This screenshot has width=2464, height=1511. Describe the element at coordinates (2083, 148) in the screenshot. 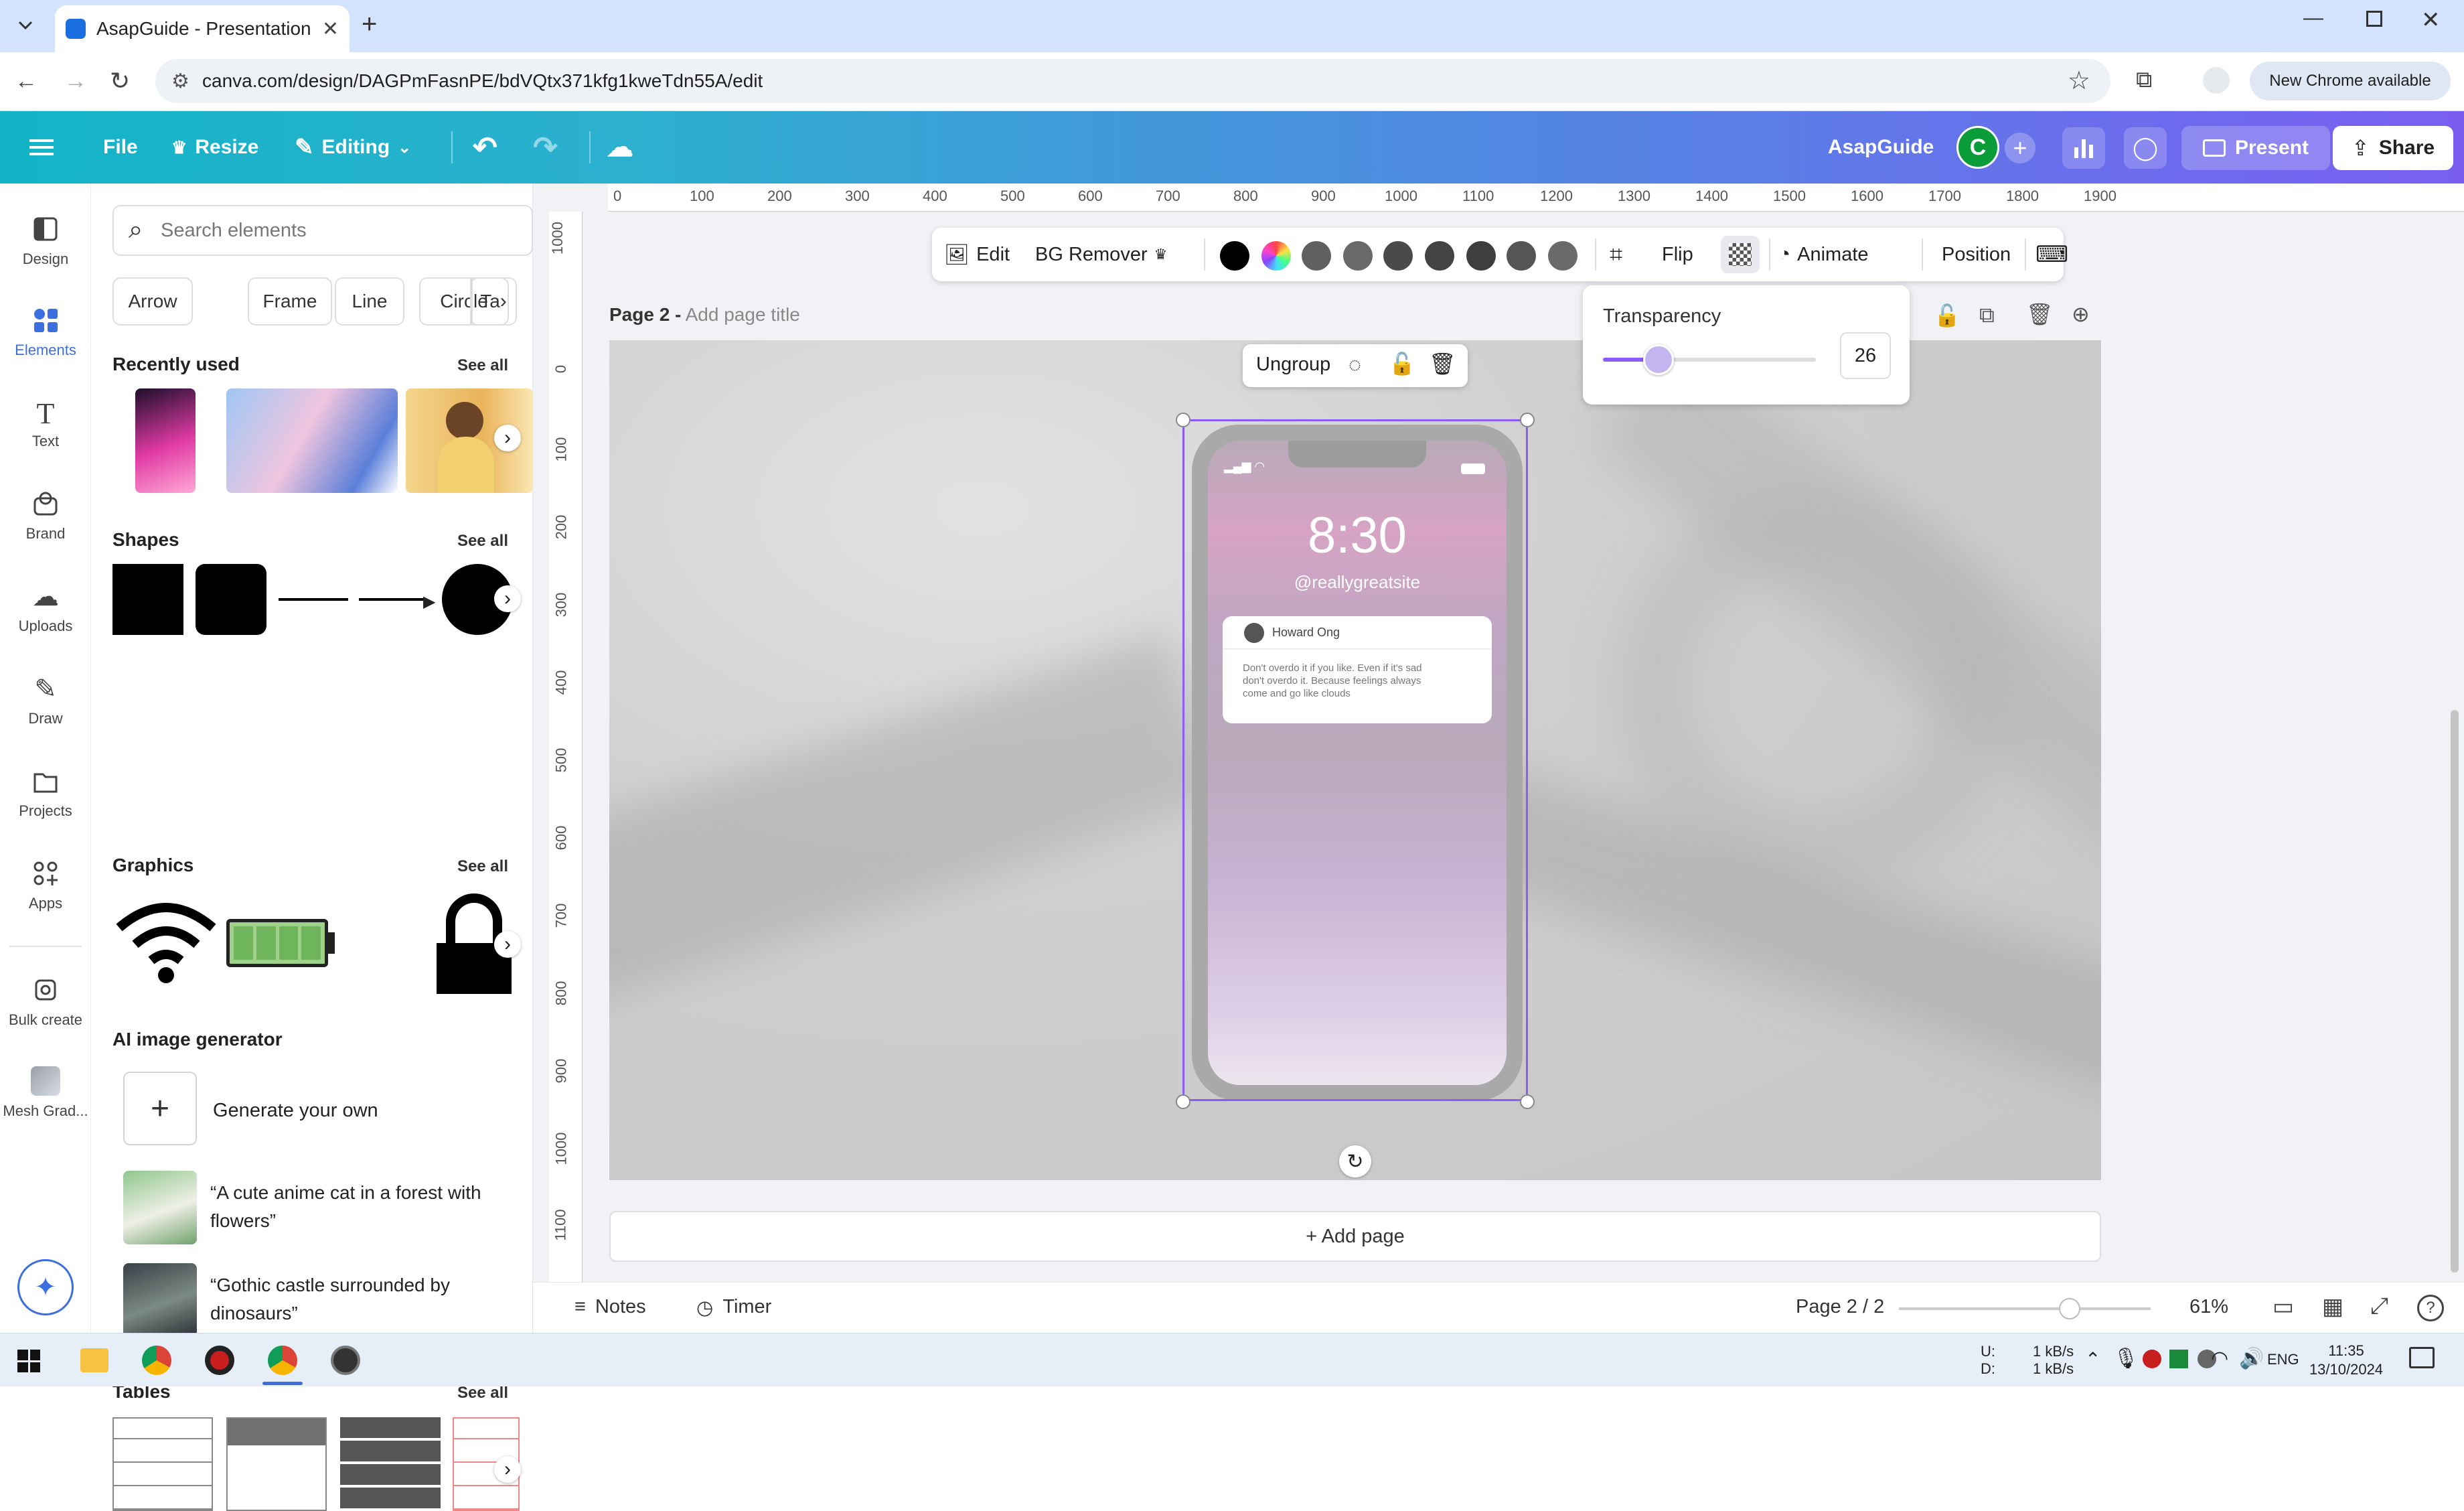

I see `insights-icon` at that location.